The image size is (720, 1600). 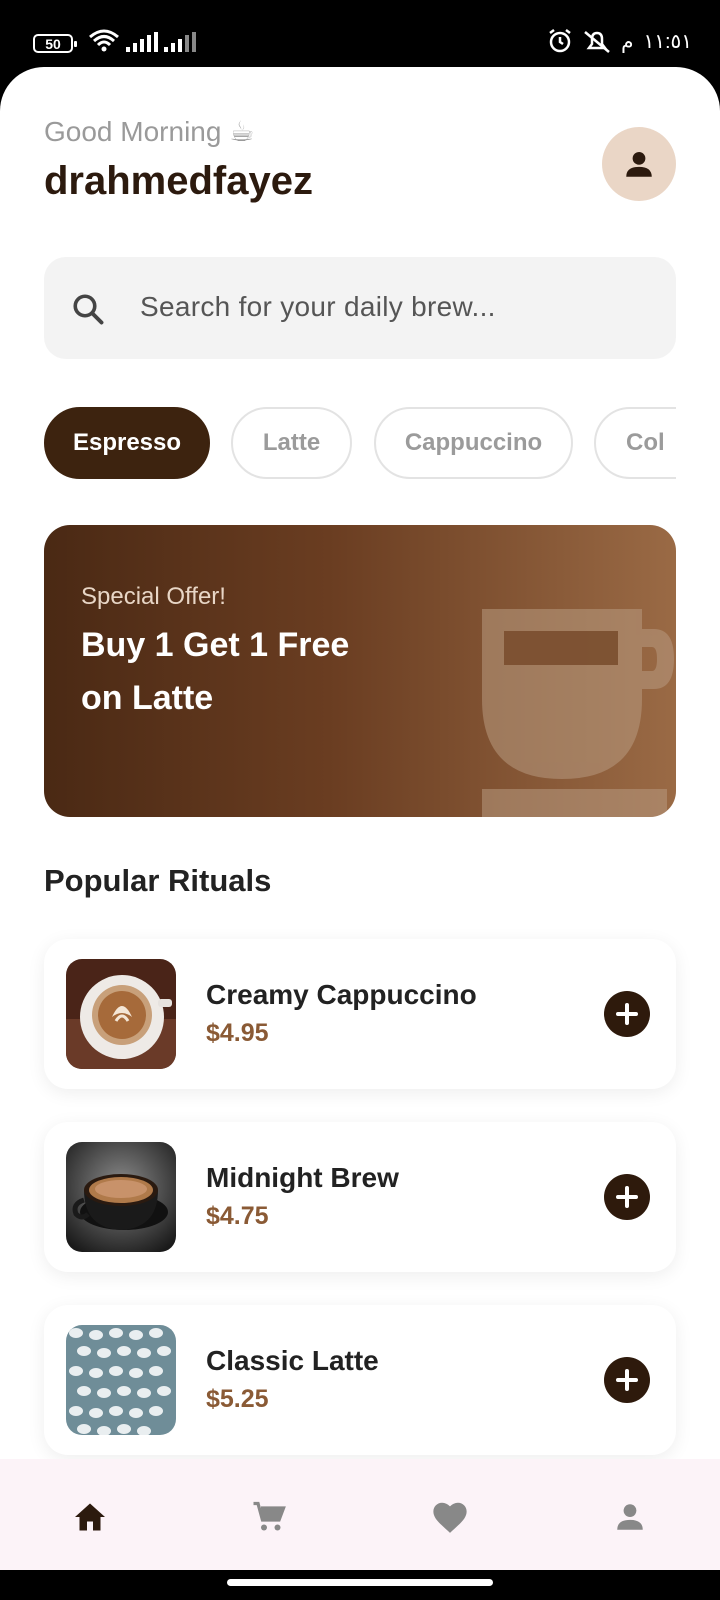 What do you see at coordinates (360, 1514) in the screenshot?
I see `bottom-navigation` at bounding box center [360, 1514].